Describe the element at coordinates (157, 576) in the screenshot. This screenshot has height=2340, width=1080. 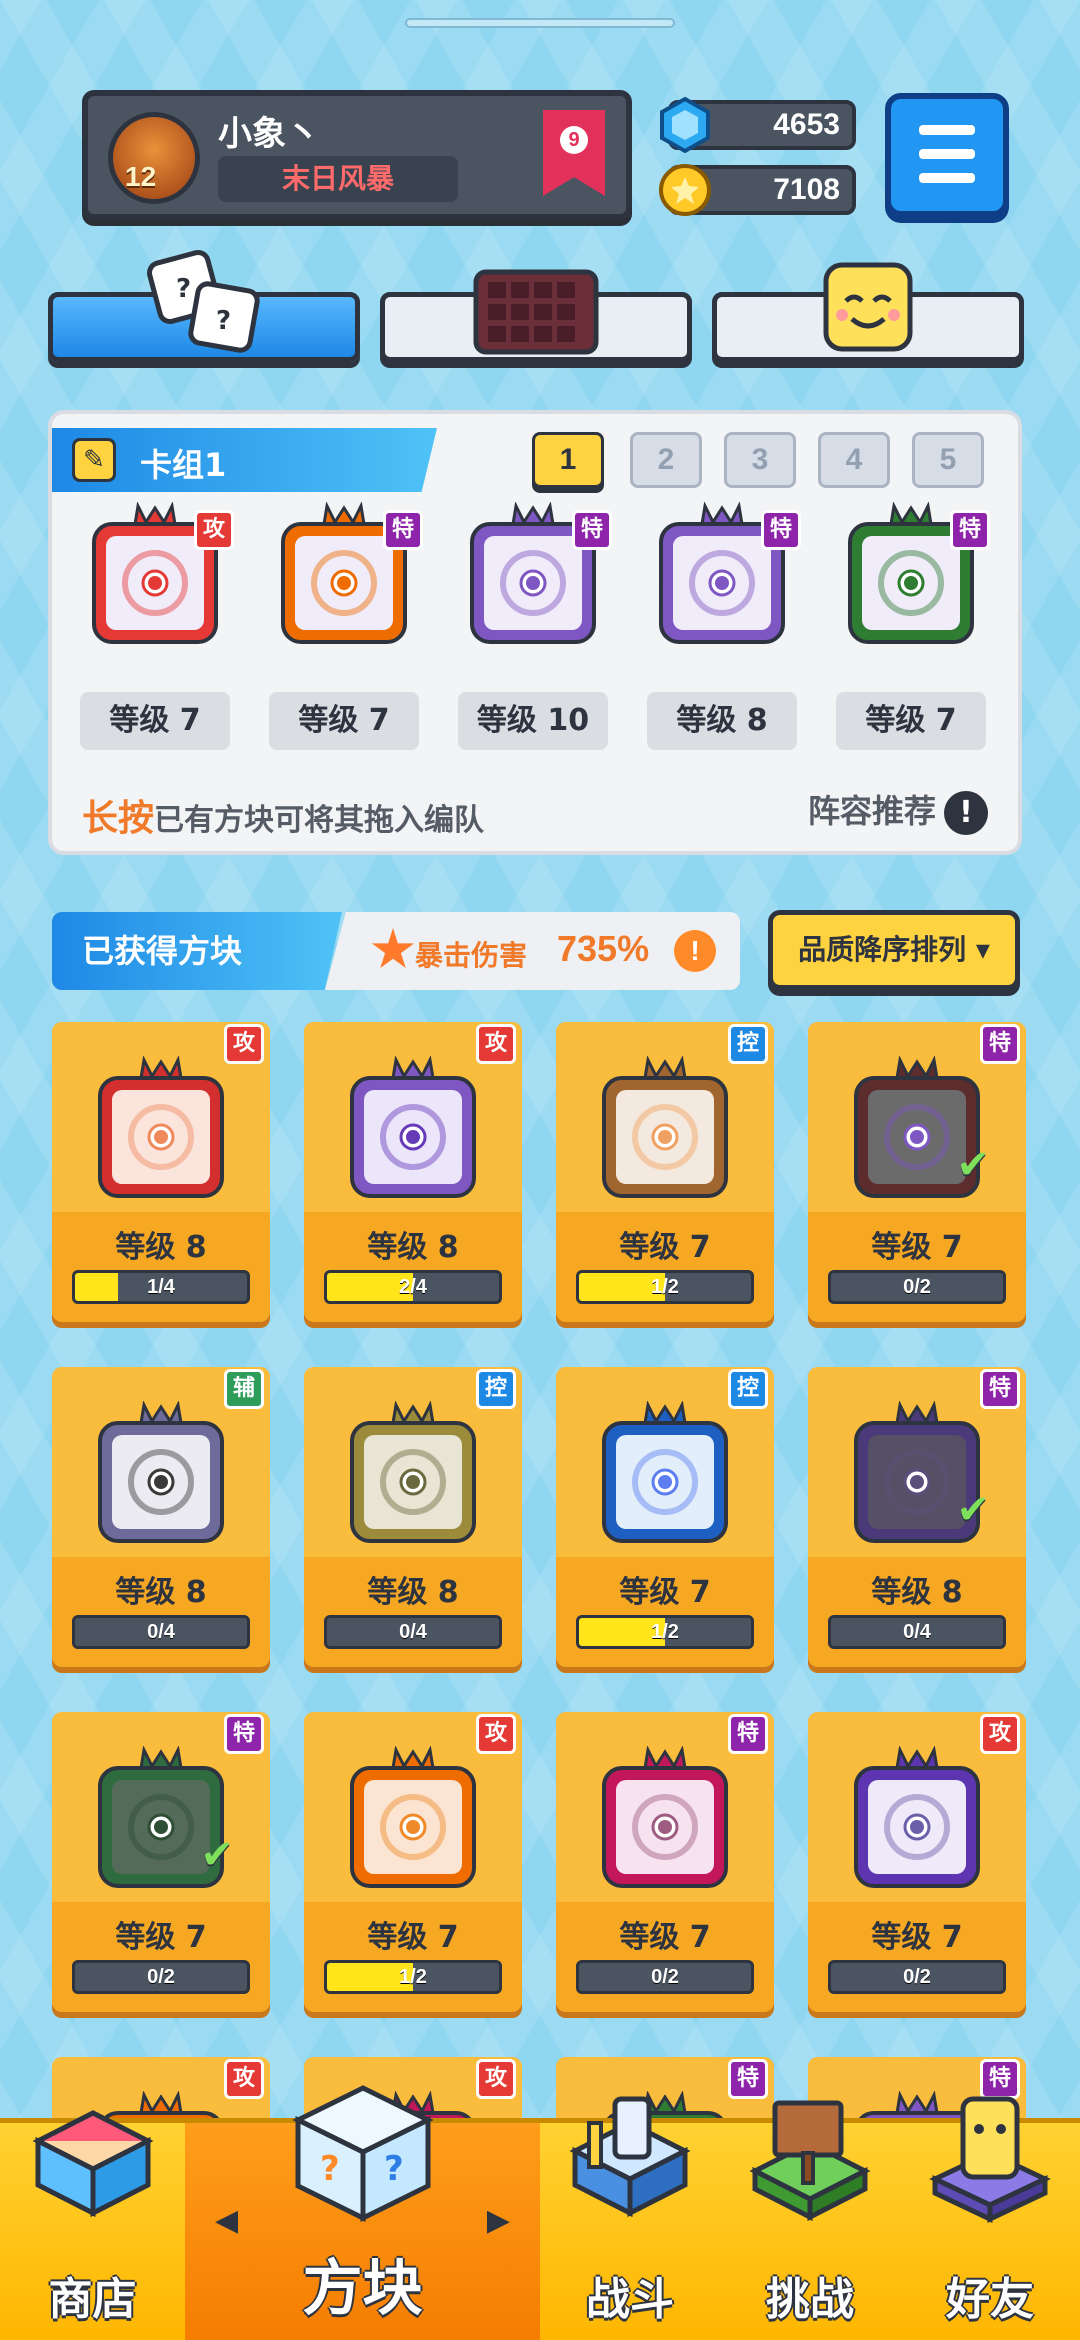
I see `deck-card: 攻` at that location.